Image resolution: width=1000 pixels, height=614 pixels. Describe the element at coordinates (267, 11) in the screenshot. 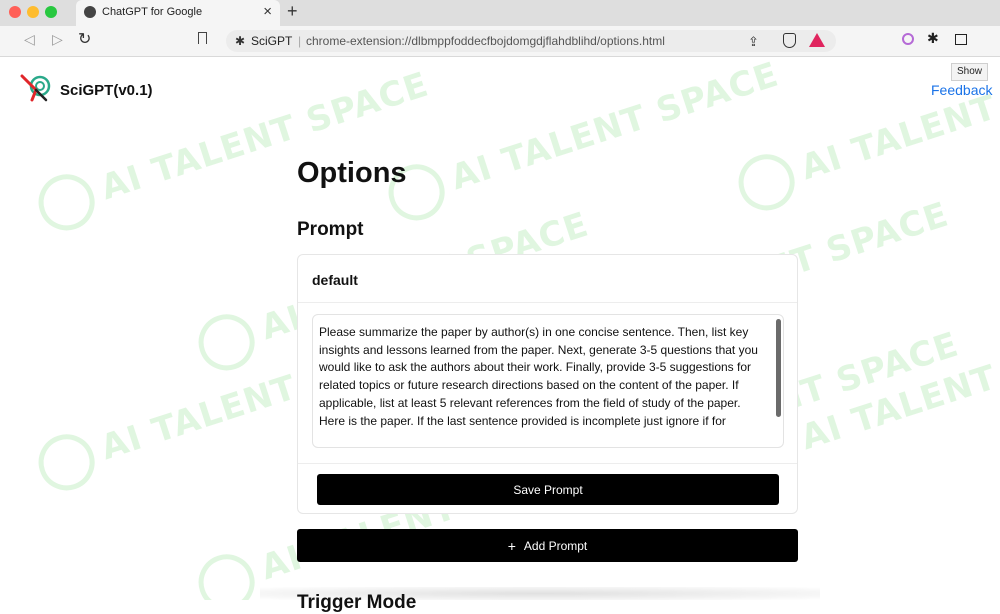

I see `tab-close-icon: ×` at that location.